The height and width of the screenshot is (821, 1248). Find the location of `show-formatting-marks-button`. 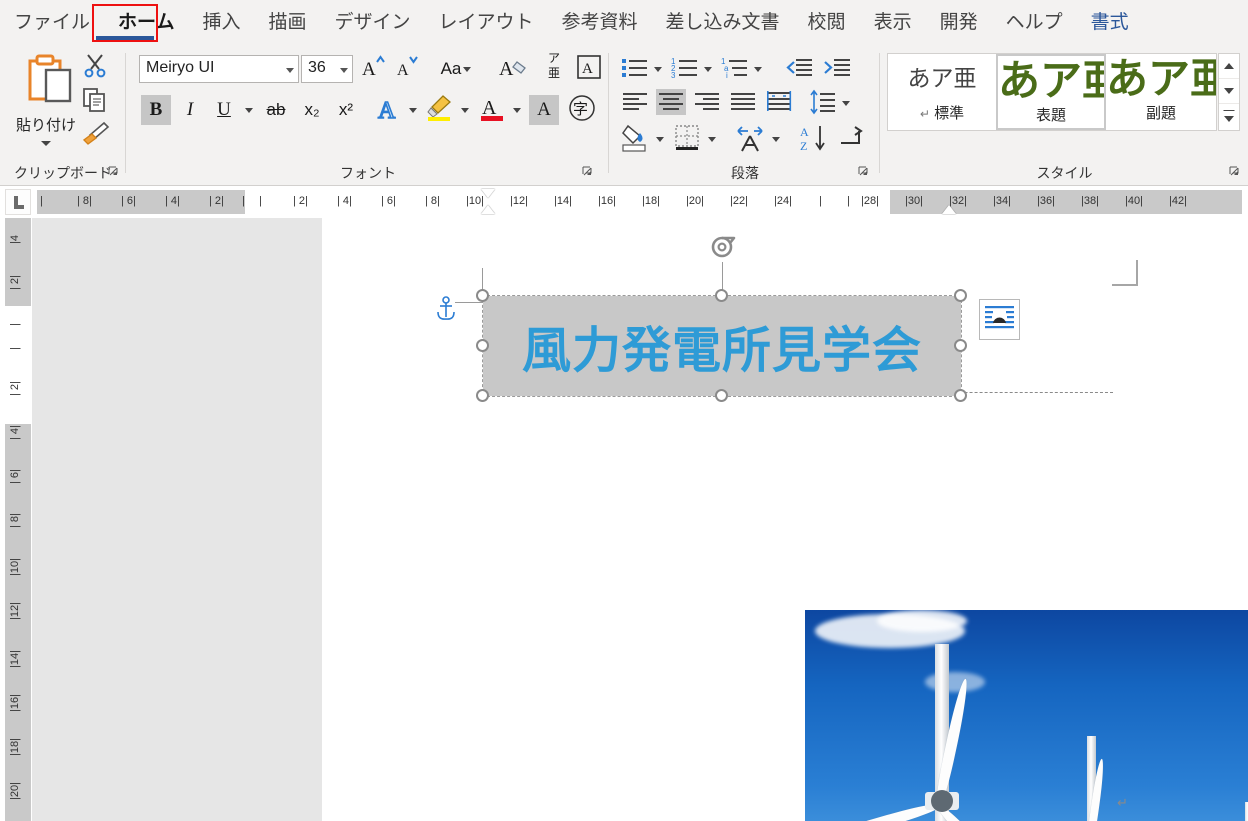

show-formatting-marks-button is located at coordinates (853, 138).